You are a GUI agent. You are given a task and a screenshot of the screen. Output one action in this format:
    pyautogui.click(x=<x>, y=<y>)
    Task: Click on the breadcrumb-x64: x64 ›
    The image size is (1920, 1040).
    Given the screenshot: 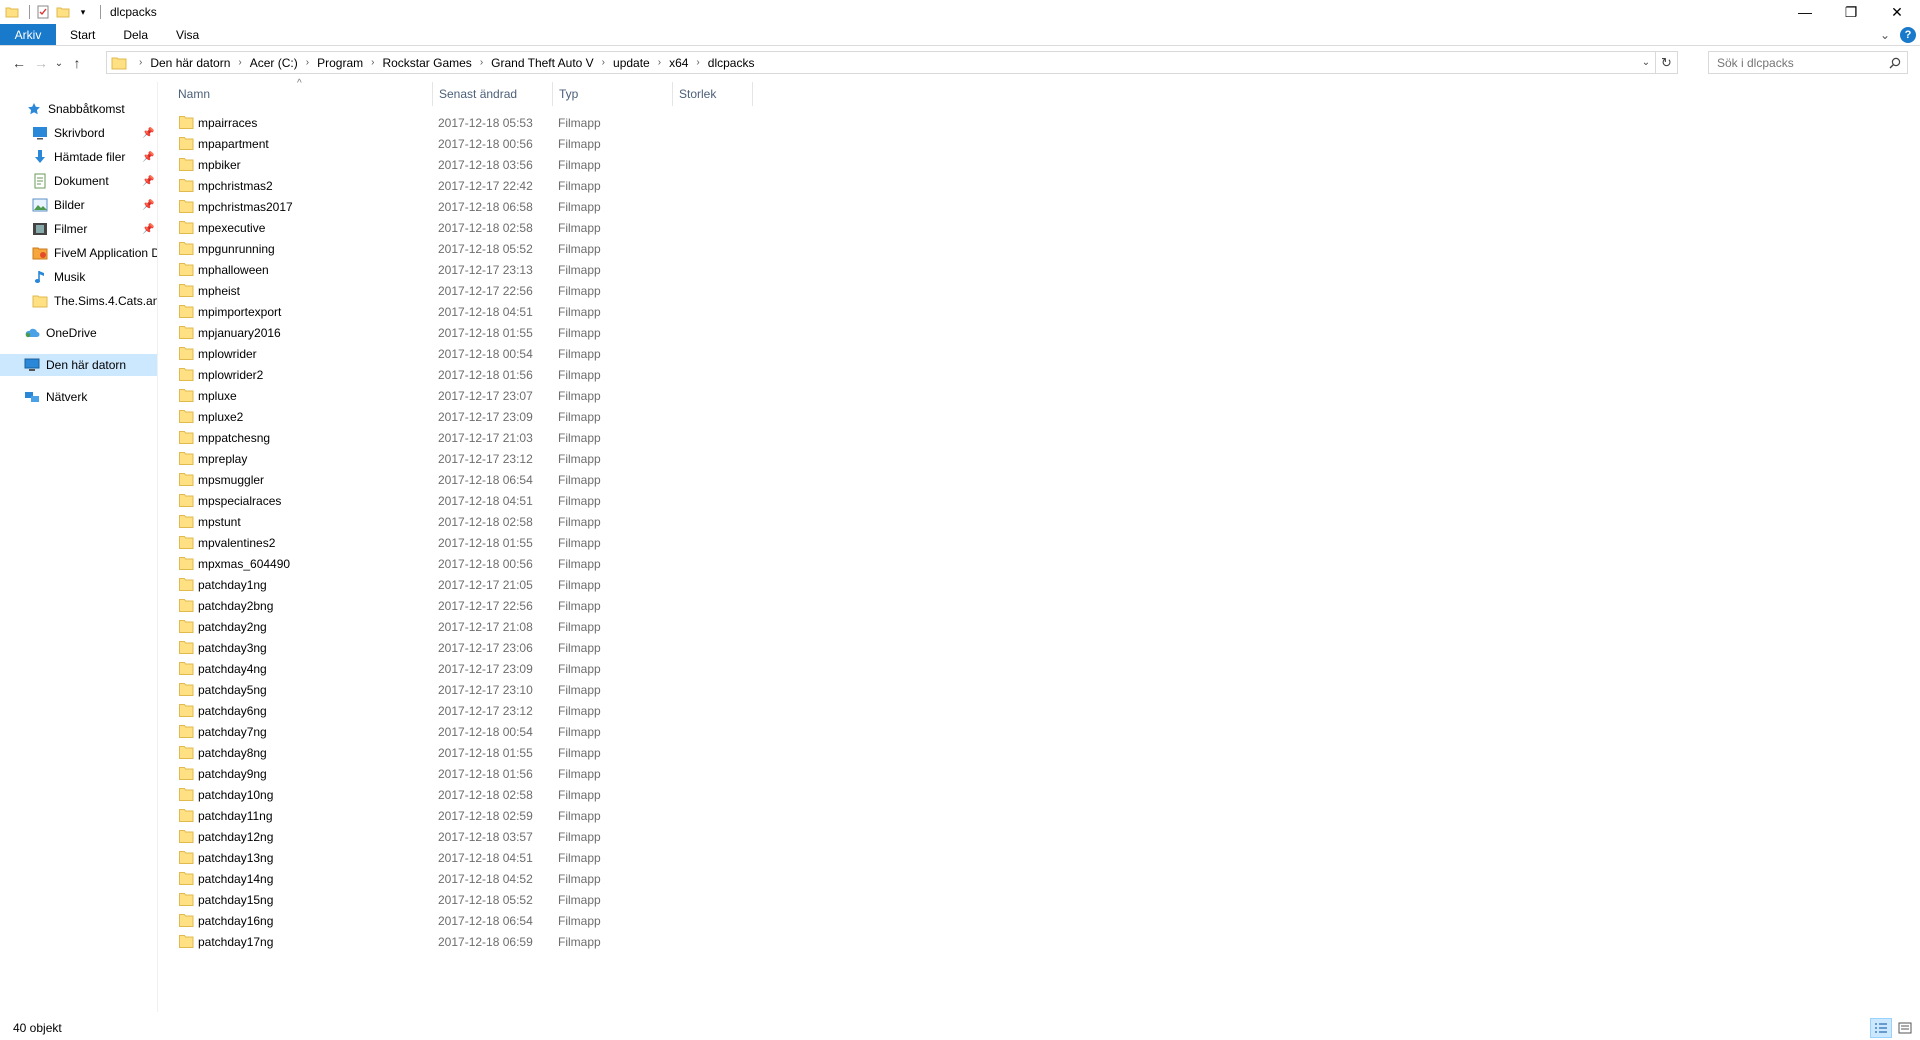 What is the action you would take?
    pyautogui.click(x=688, y=63)
    